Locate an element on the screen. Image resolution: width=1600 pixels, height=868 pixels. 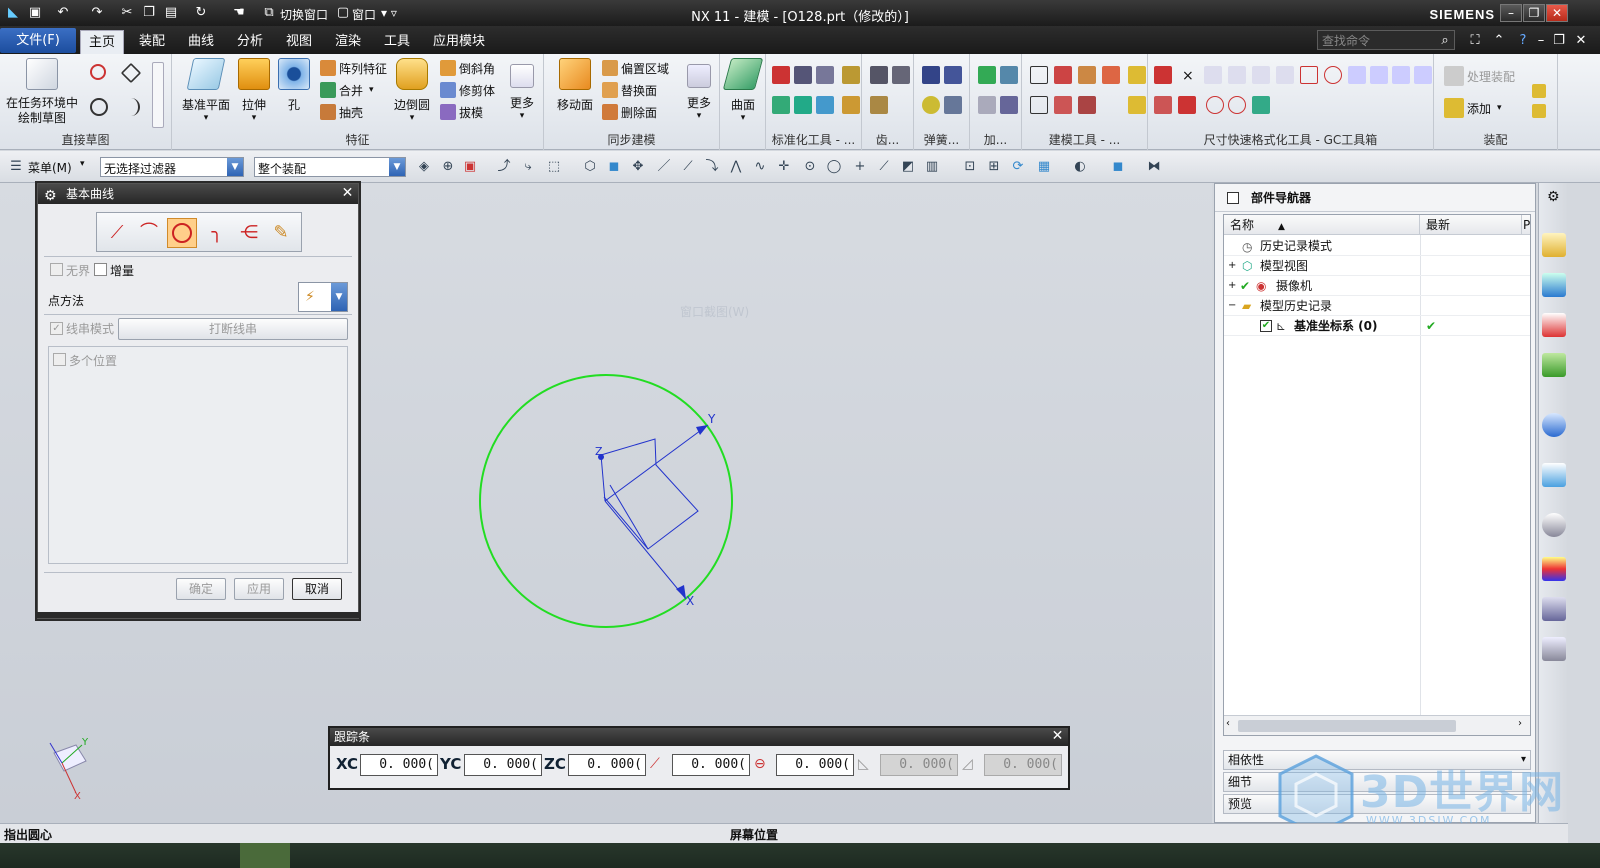
xc-input: 0. 000( is located at coordinates (399, 765).